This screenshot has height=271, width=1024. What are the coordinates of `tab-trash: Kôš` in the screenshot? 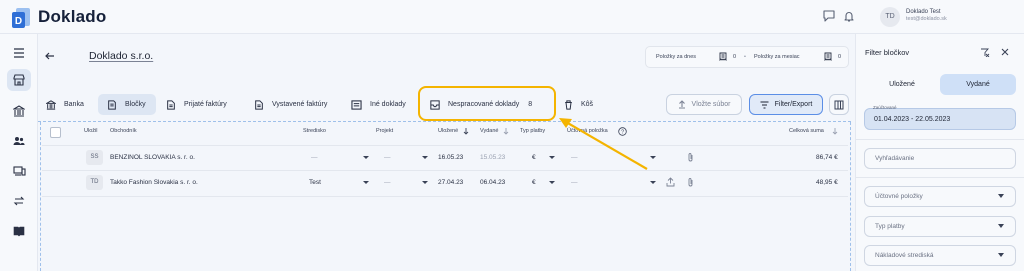 It's located at (584, 104).